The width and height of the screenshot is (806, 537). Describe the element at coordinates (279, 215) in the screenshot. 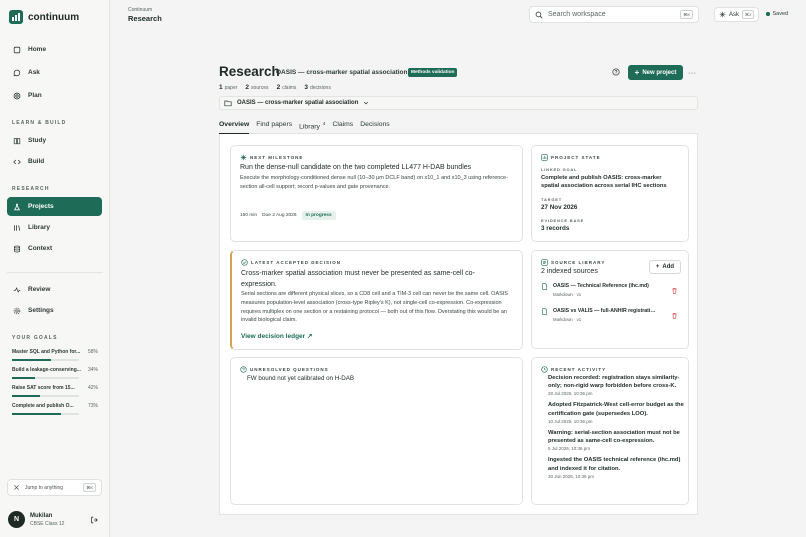

I see `milestone-due: Due 2 Aug 2026` at that location.